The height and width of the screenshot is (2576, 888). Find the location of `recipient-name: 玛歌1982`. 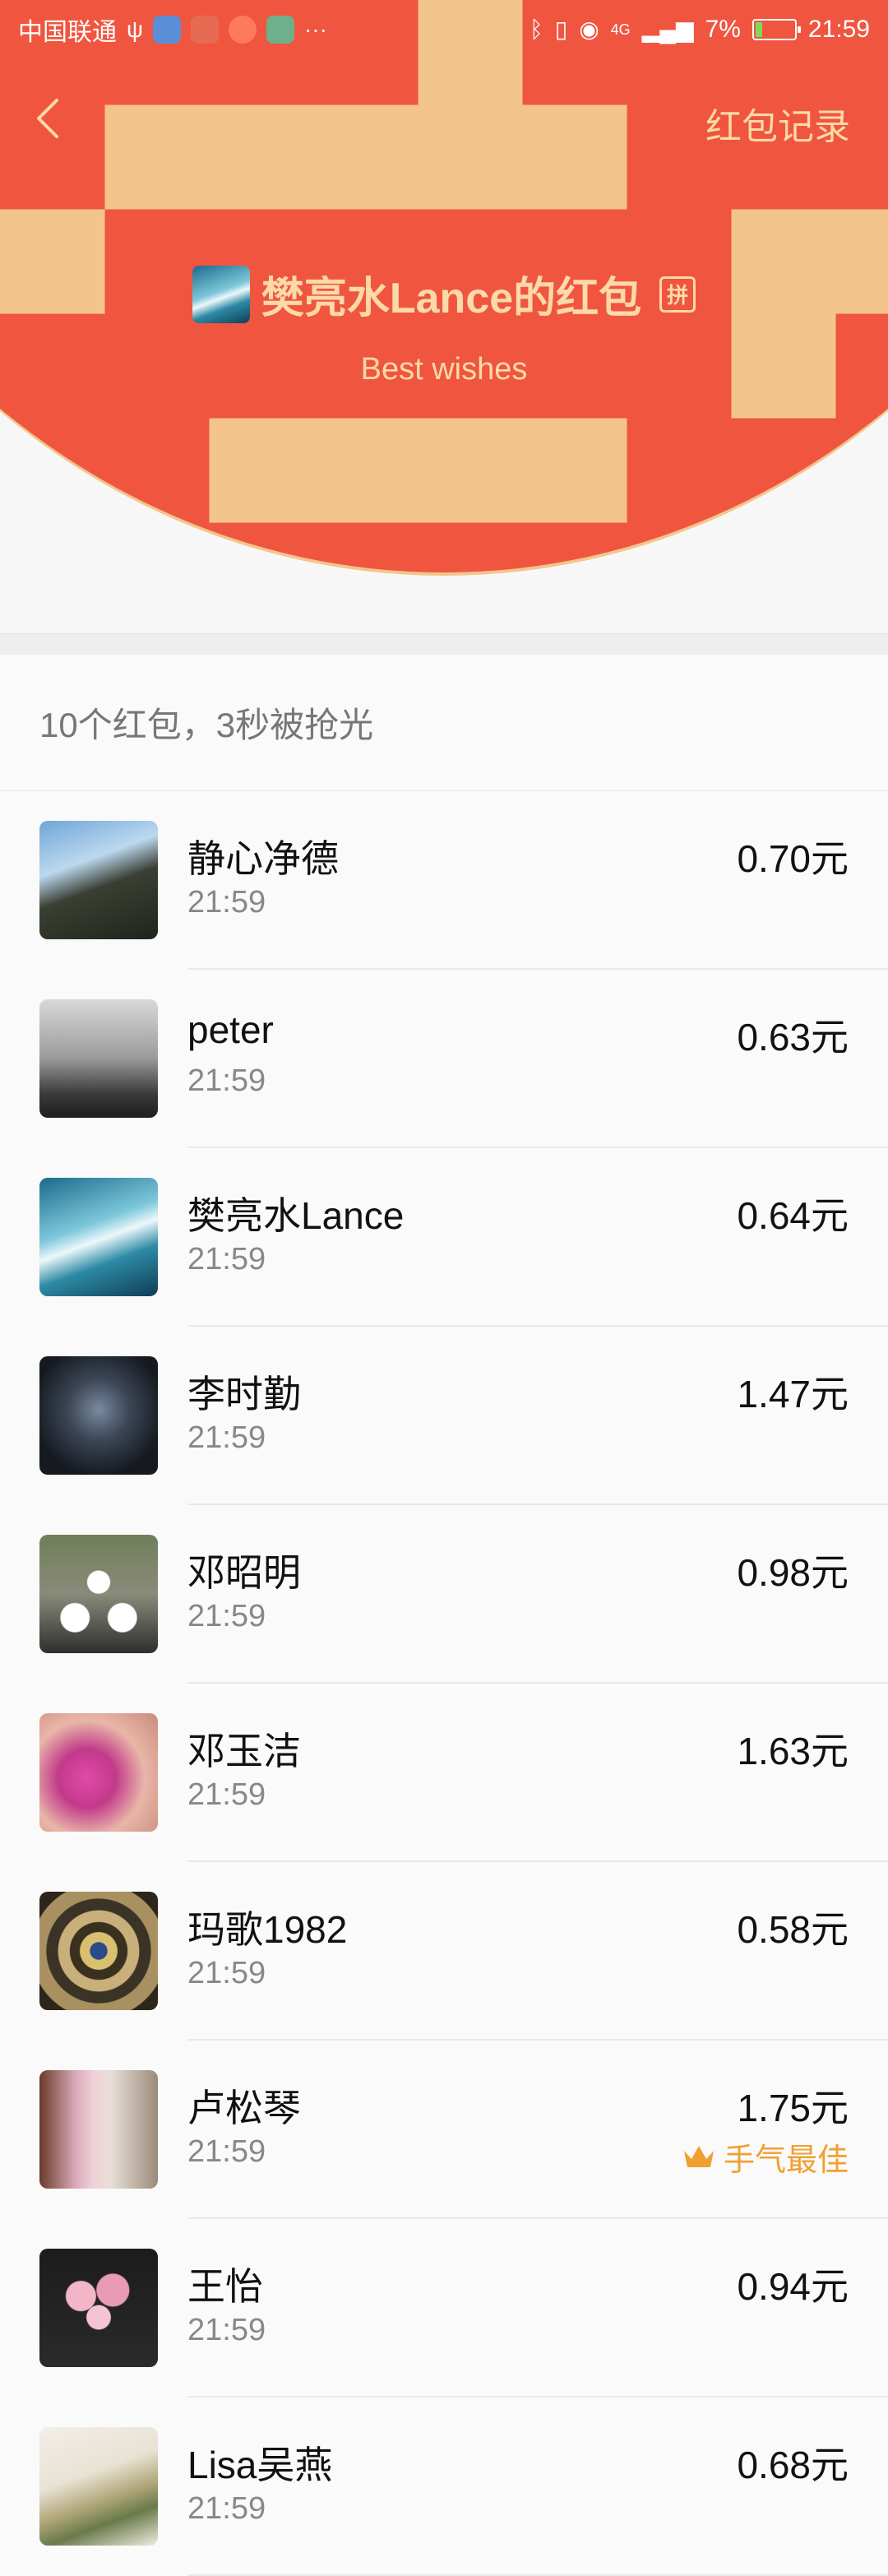

recipient-name: 玛歌1982 is located at coordinates (267, 1929).